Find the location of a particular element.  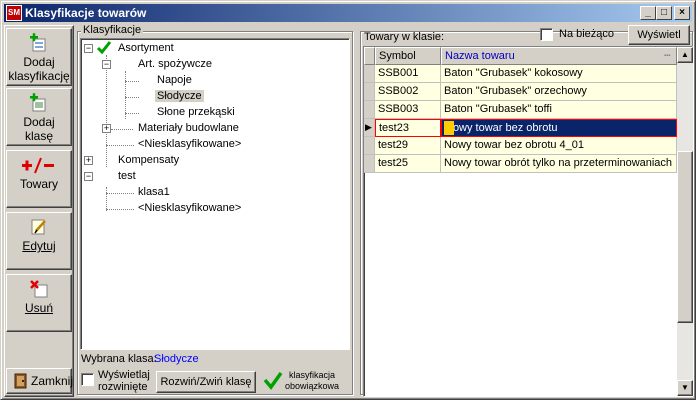

expand-collapse-class-button: Rozwiń/Zwiń klasę is located at coordinates (206, 382).